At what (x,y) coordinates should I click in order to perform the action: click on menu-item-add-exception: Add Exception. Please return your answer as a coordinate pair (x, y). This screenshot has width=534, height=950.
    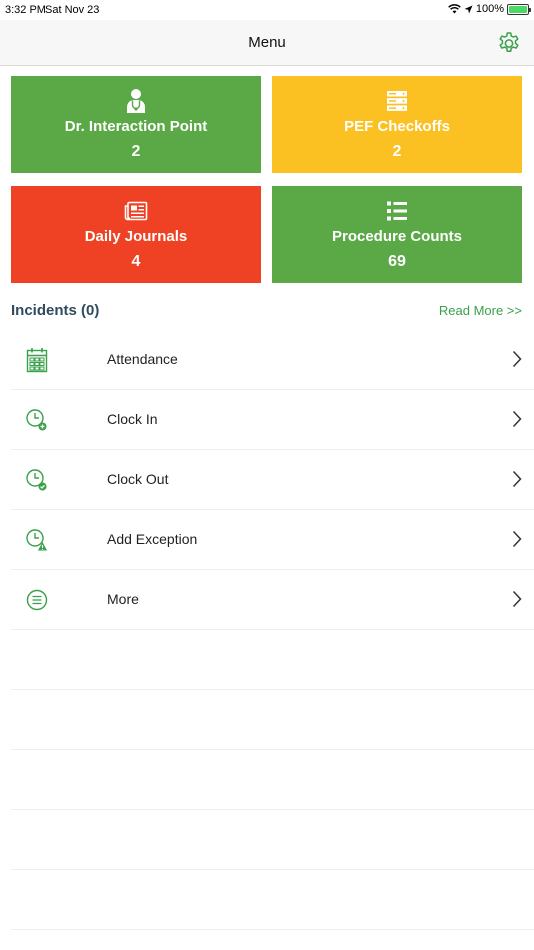
    Looking at the image, I should click on (272, 540).